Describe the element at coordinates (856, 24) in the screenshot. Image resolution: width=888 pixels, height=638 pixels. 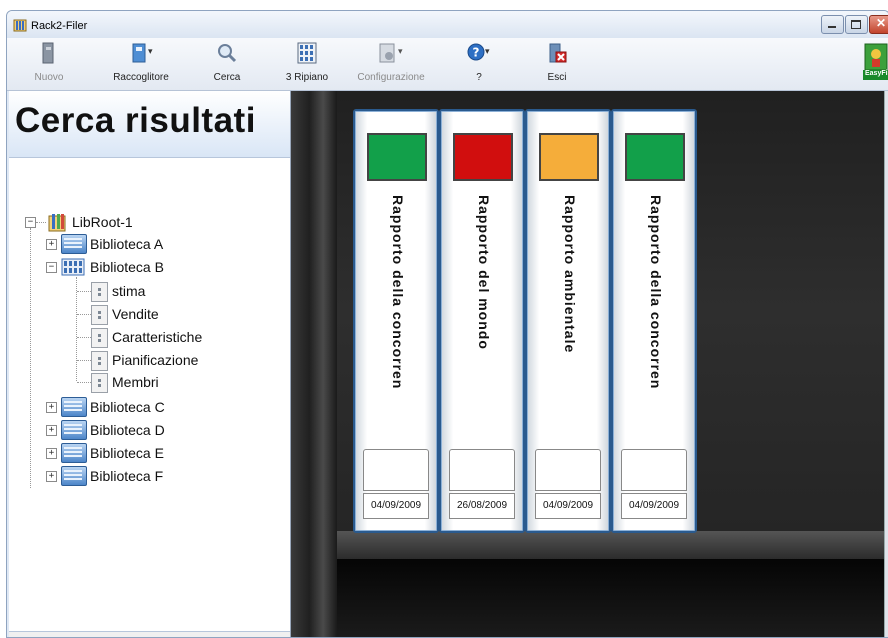
I see `maximize-button` at that location.